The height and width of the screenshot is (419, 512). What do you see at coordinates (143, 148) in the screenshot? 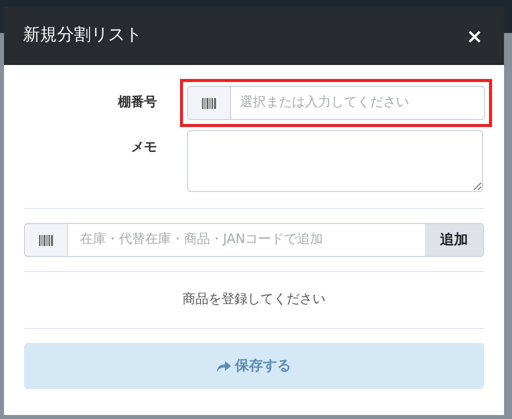
I see `field-label: メモ` at bounding box center [143, 148].